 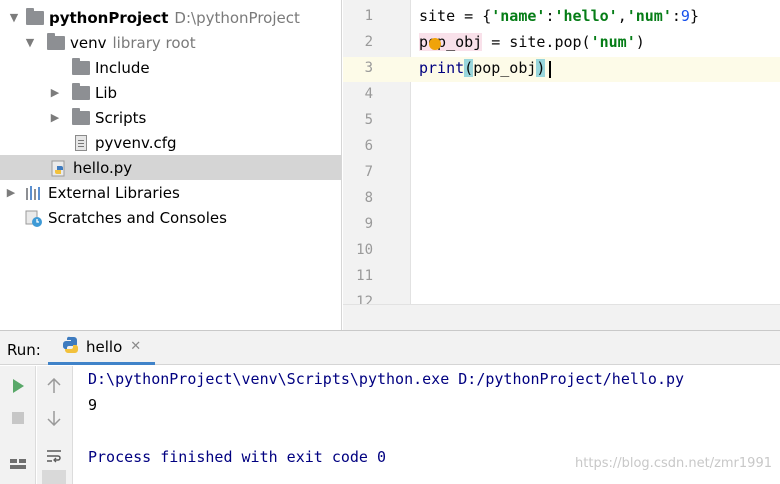 I want to click on editor-bottom-area, so click(x=561, y=317).